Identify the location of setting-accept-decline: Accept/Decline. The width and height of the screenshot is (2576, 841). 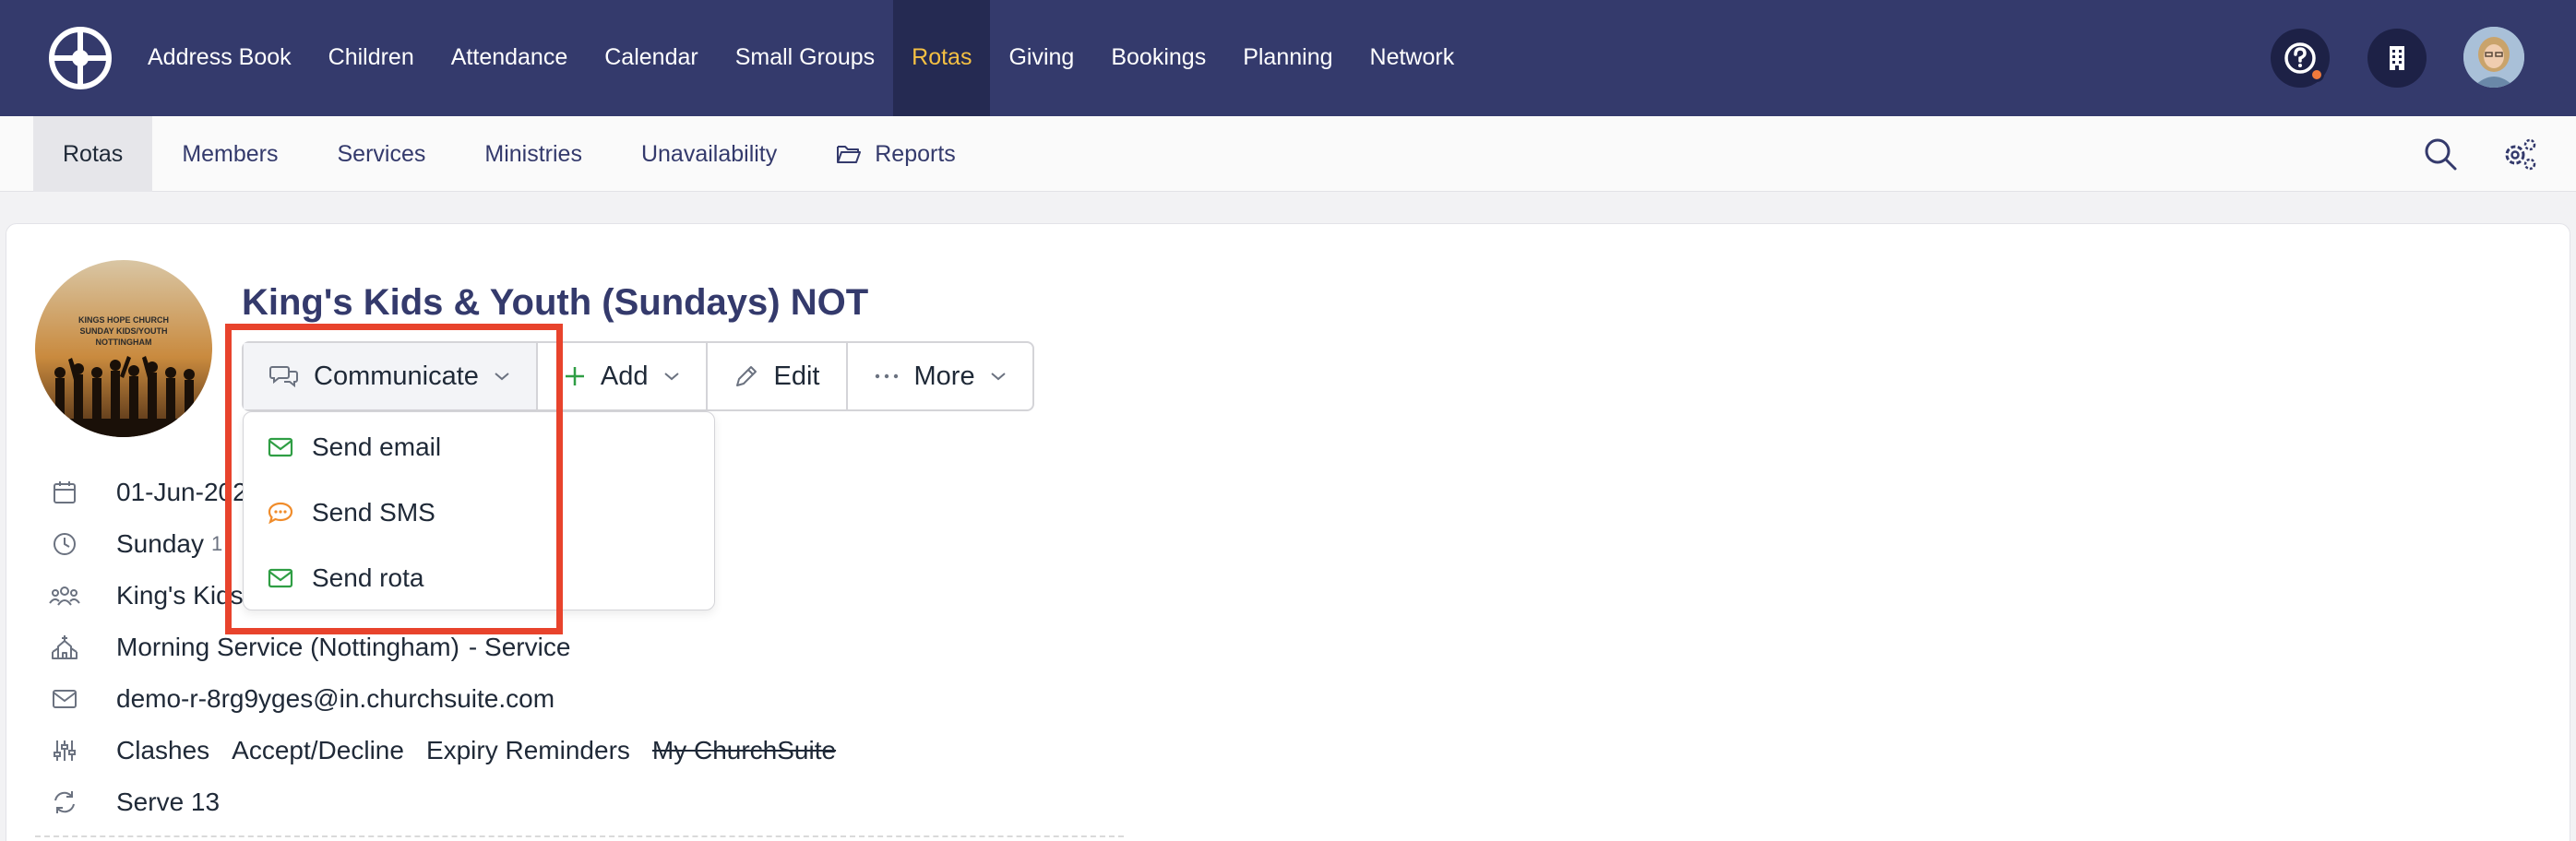
(318, 750).